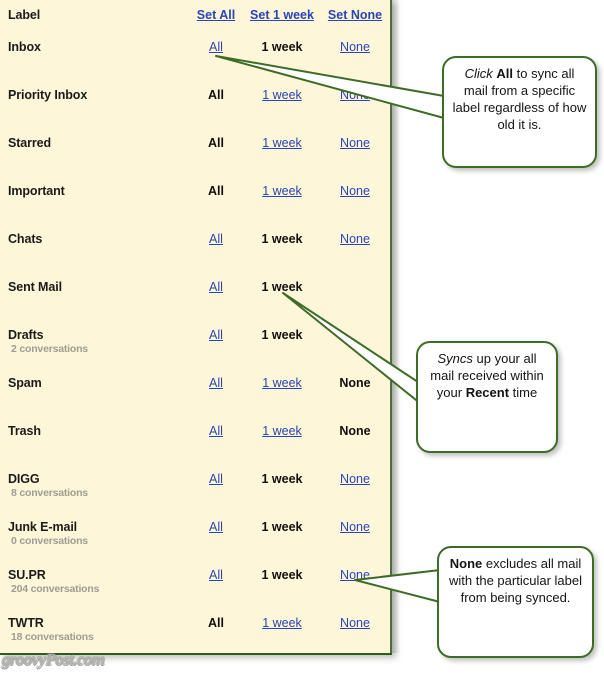  What do you see at coordinates (282, 335) in the screenshot?
I see `option-1week-drafts-text: 1 week` at bounding box center [282, 335].